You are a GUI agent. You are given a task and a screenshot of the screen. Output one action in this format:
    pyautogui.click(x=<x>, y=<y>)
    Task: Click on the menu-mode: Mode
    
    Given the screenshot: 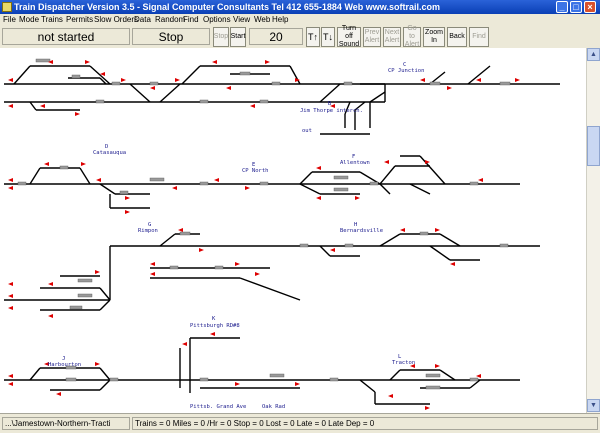 What is the action you would take?
    pyautogui.click(x=29, y=20)
    